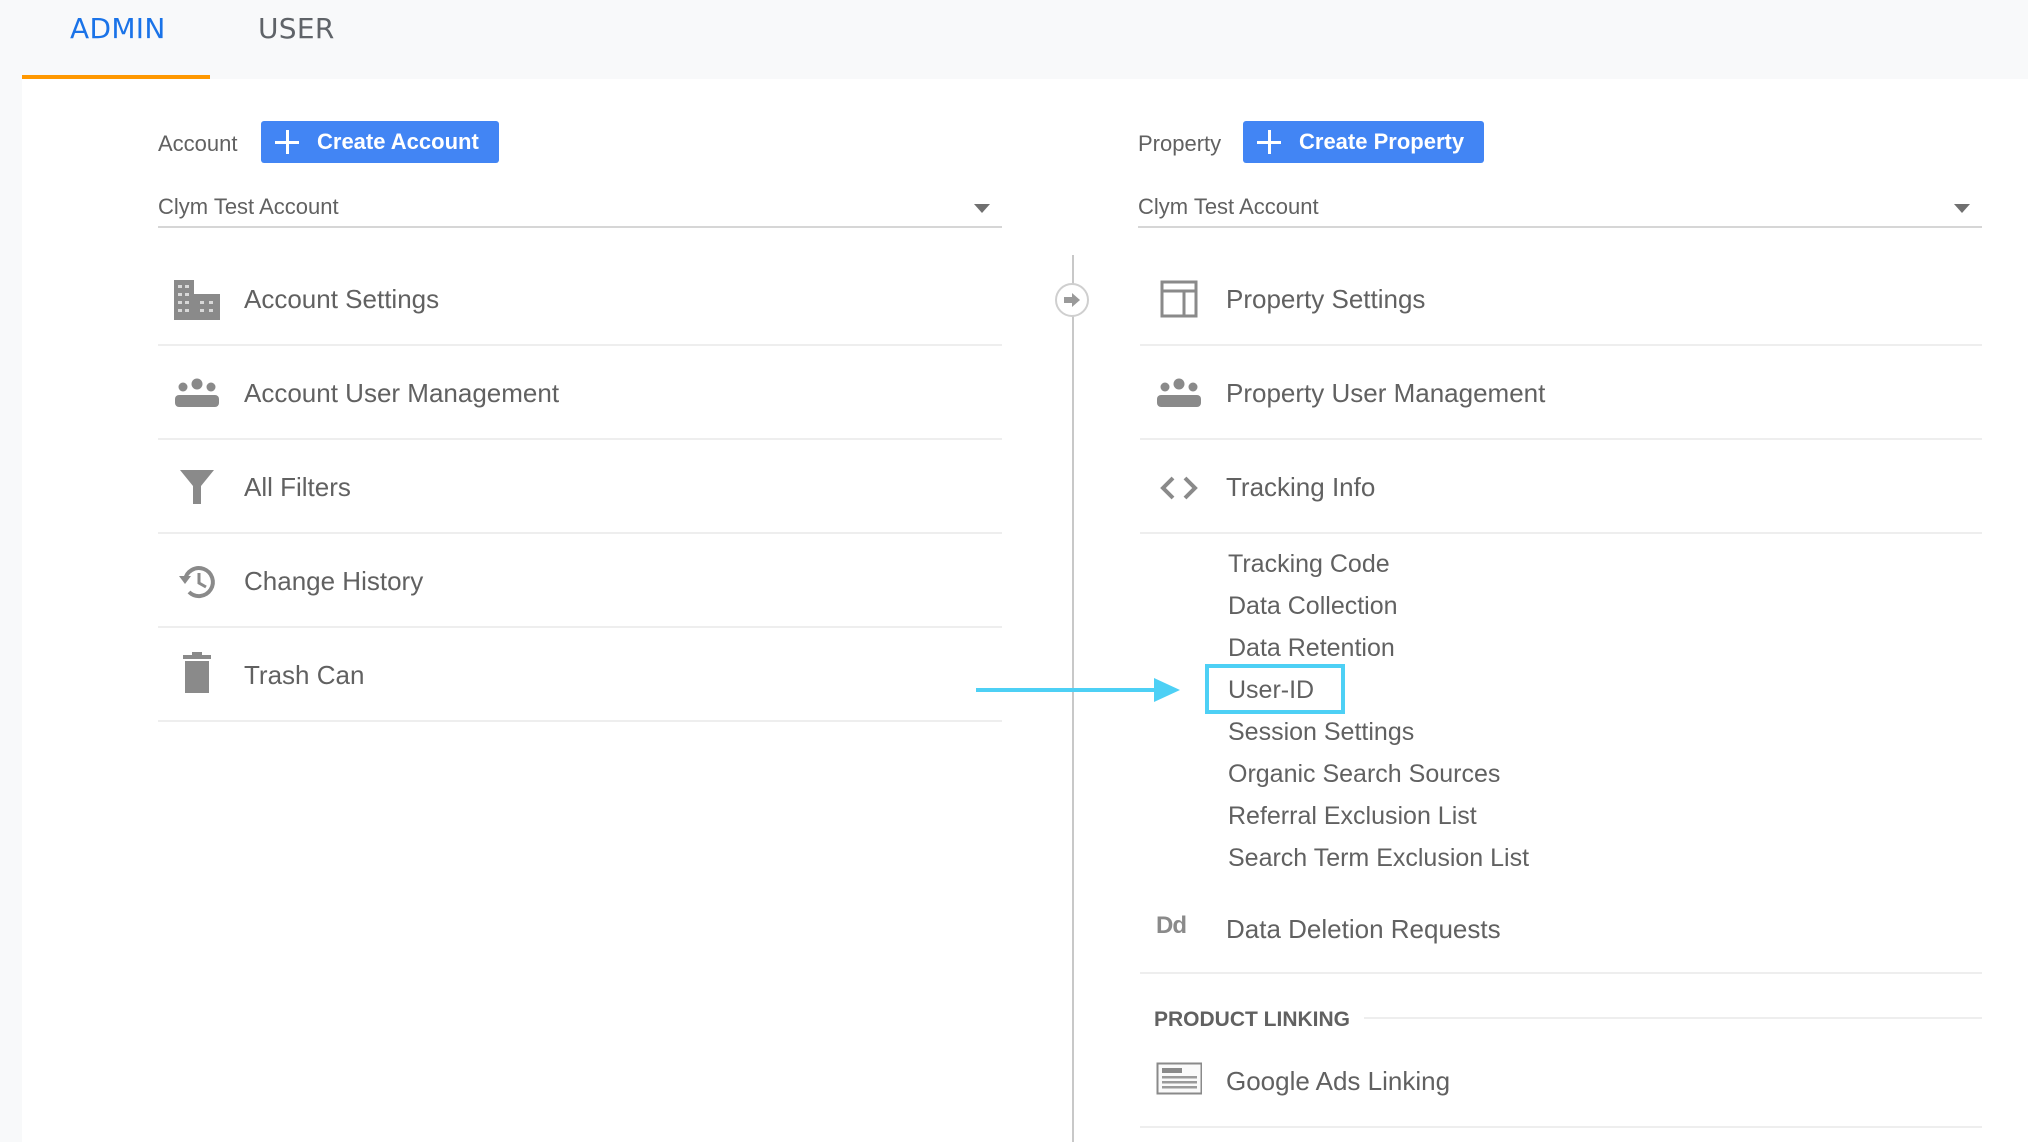  What do you see at coordinates (580, 299) in the screenshot?
I see `nav-account-settings: Account Settings` at bounding box center [580, 299].